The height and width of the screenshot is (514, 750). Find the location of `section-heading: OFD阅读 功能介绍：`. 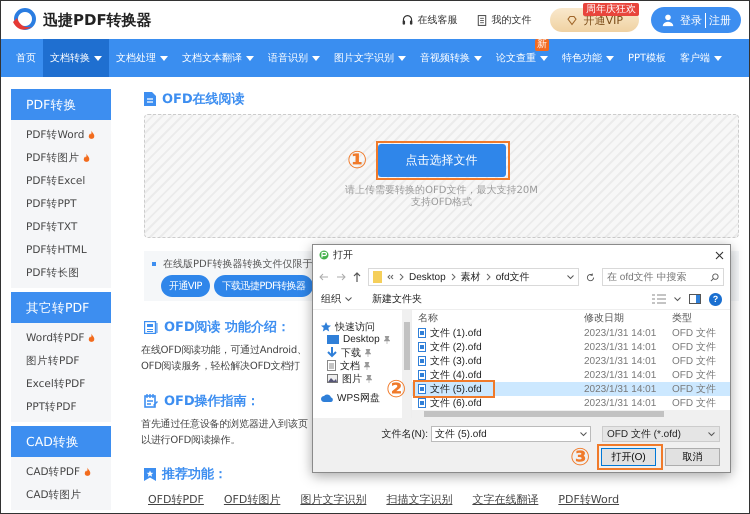

section-heading: OFD阅读 功能介绍： is located at coordinates (227, 327).